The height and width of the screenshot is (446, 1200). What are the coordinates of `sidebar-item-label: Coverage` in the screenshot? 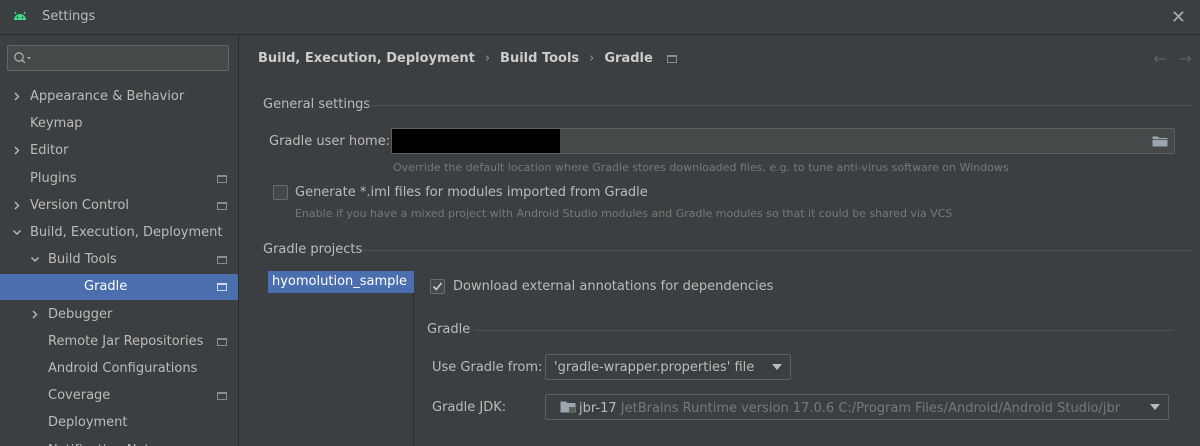 It's located at (79, 396).